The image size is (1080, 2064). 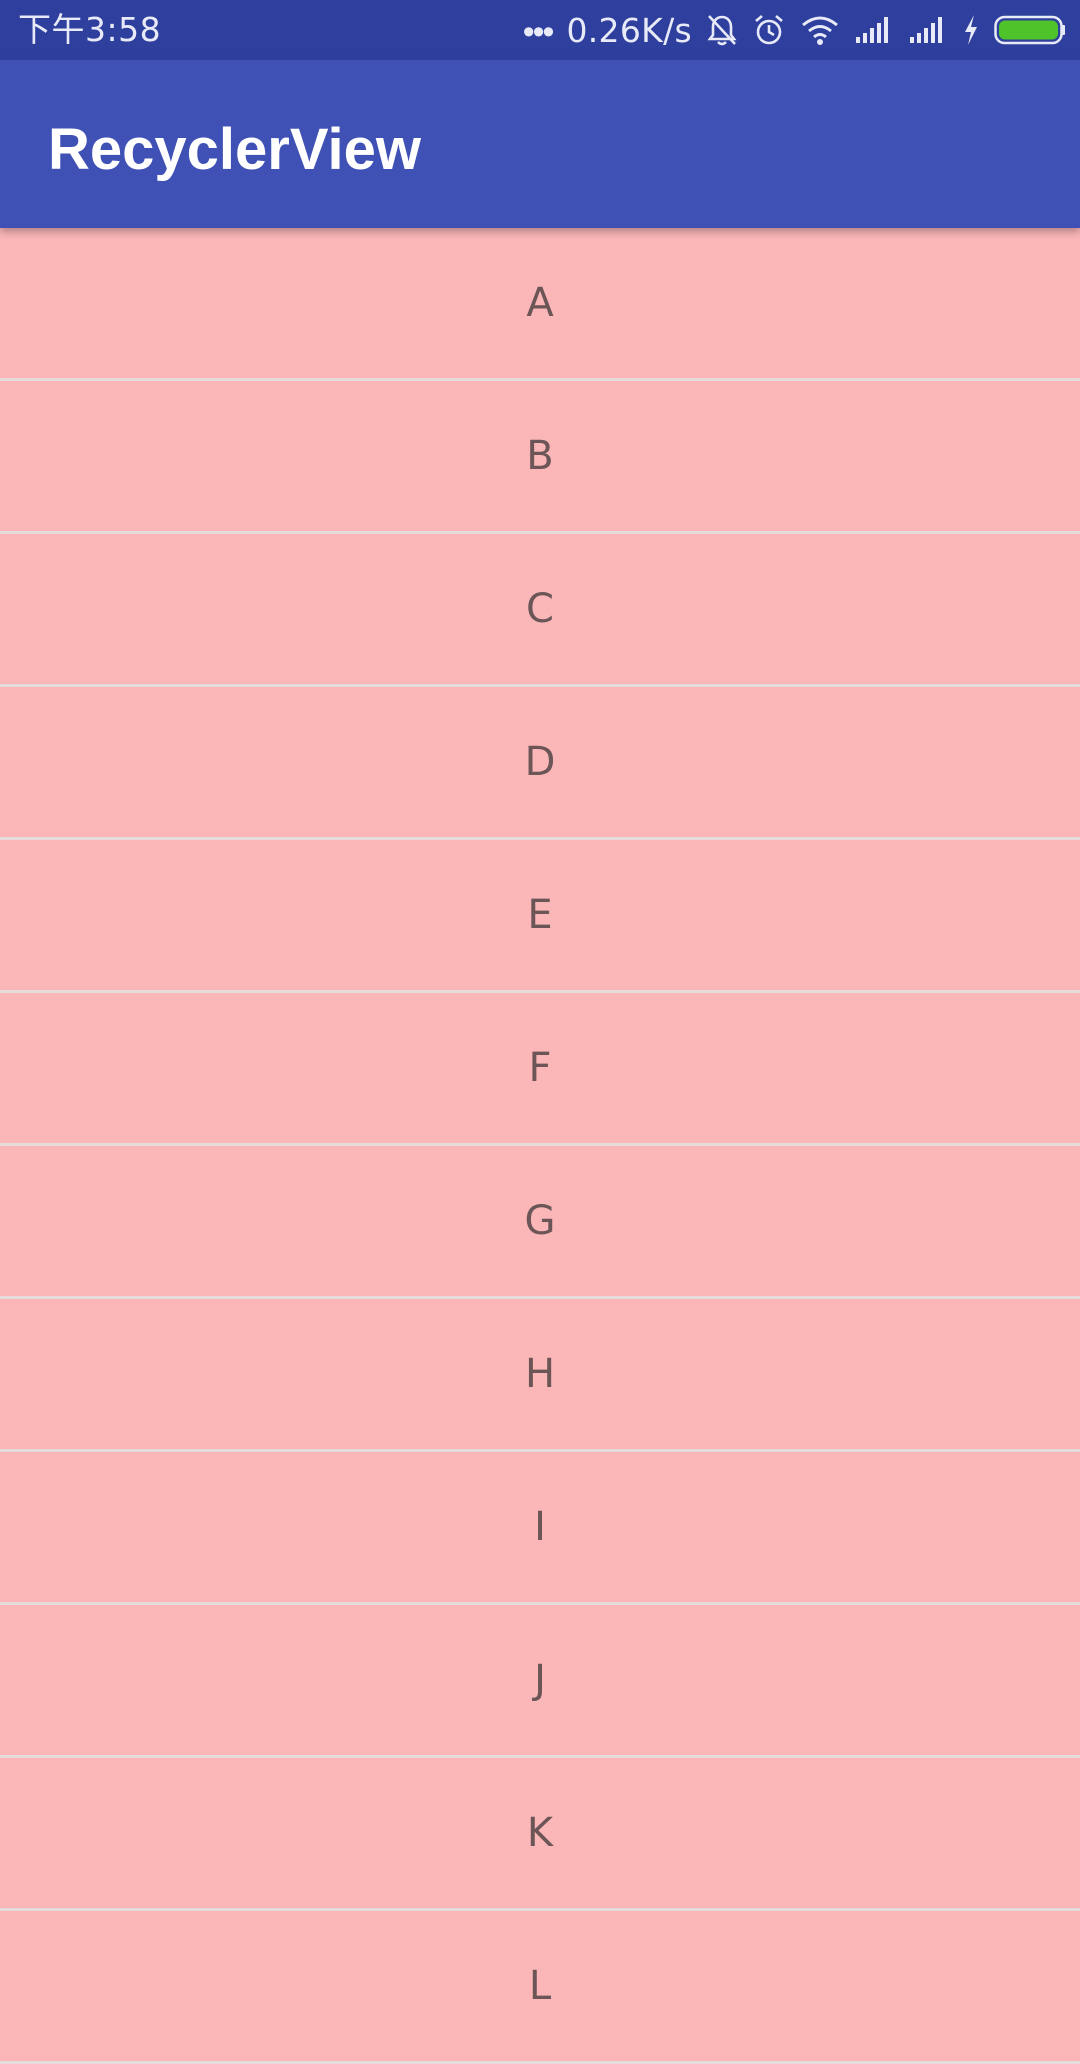 I want to click on list-item: K, so click(x=540, y=1834).